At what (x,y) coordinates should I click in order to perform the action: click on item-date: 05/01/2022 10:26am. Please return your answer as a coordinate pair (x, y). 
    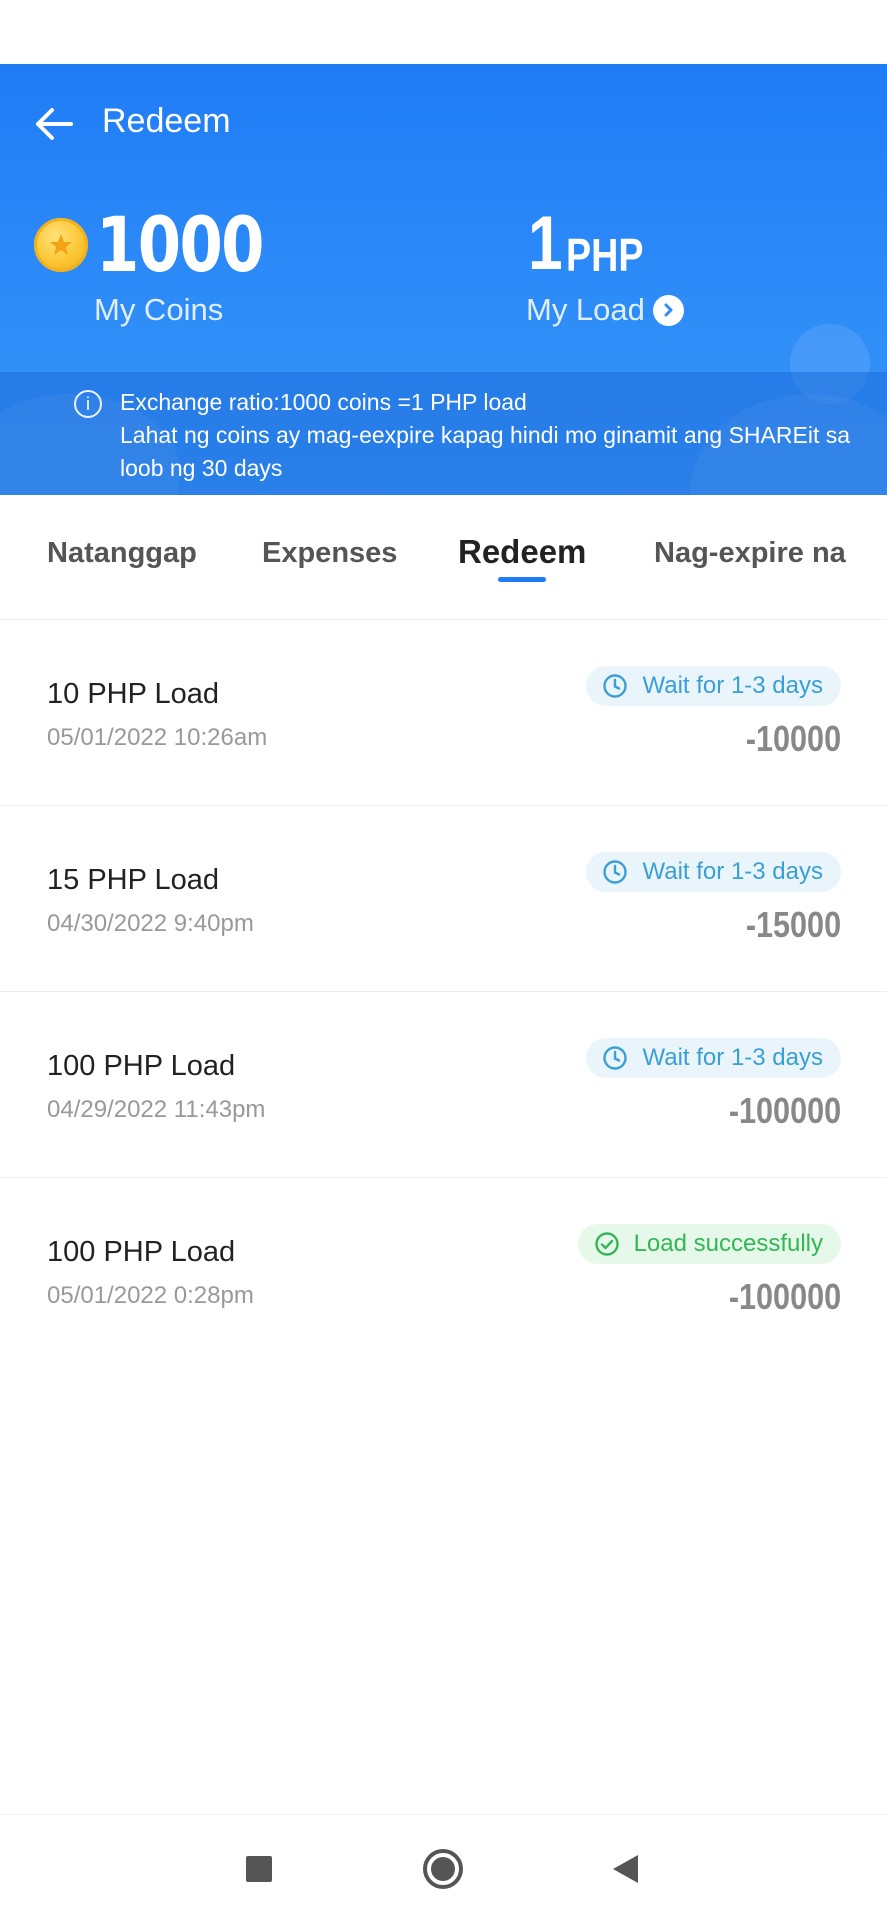
    Looking at the image, I should click on (157, 737).